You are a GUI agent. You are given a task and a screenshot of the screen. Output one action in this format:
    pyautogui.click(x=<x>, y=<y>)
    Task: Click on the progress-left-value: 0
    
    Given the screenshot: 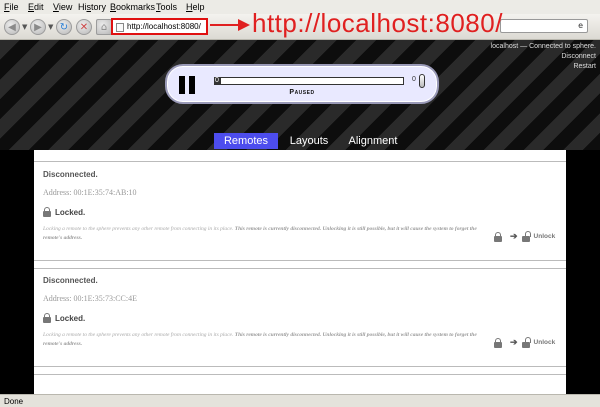 What is the action you would take?
    pyautogui.click(x=217, y=80)
    